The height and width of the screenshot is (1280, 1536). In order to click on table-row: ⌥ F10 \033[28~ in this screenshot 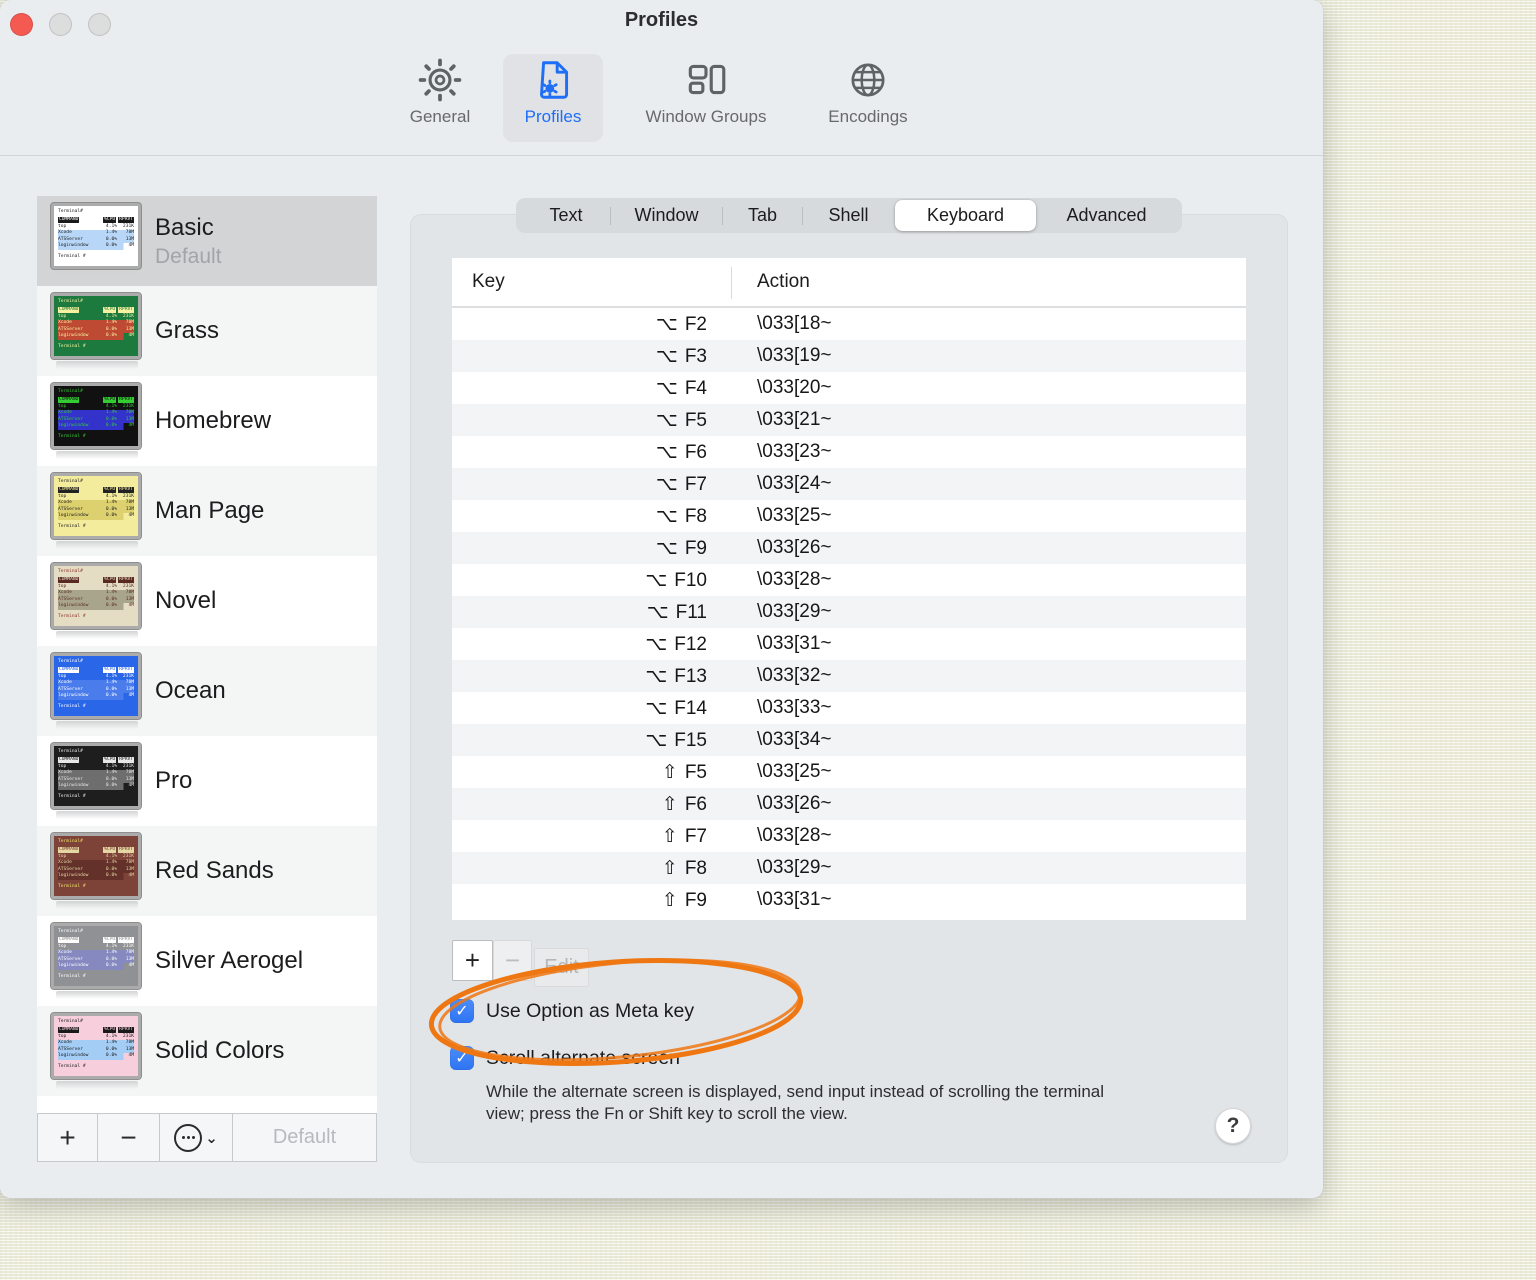, I will do `click(849, 580)`.